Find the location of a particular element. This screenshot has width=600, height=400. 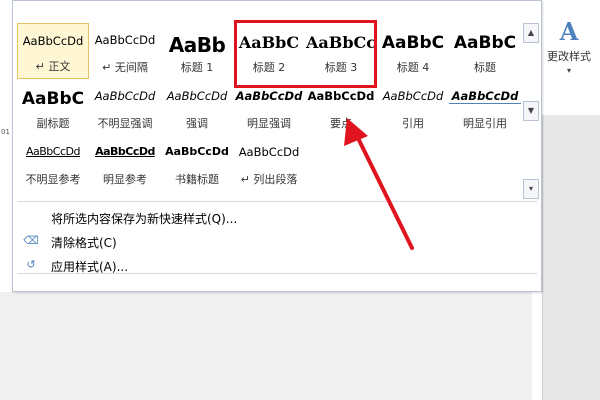

style-cell: AaBbC 标题 is located at coordinates (485, 51).